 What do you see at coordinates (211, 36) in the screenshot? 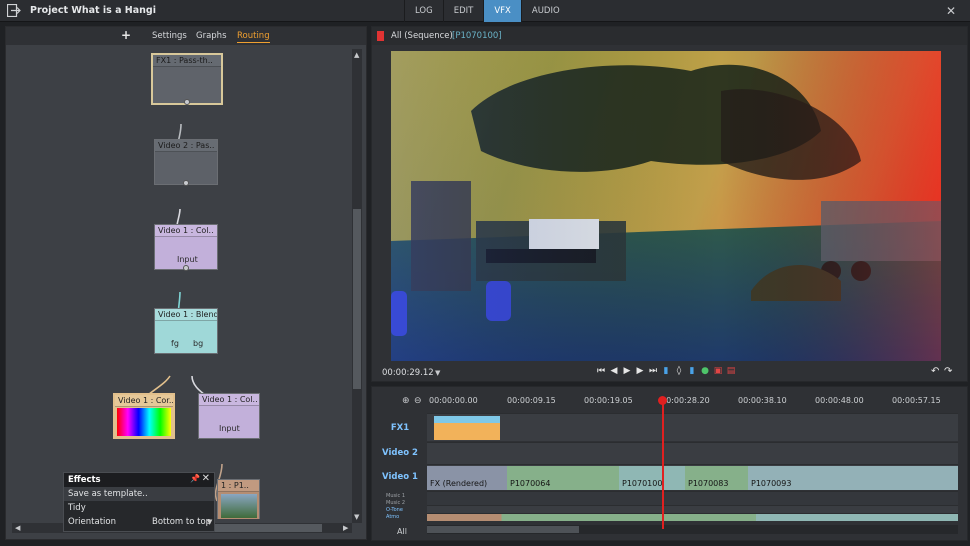
I see `tab-graphs: Graphs` at bounding box center [211, 36].